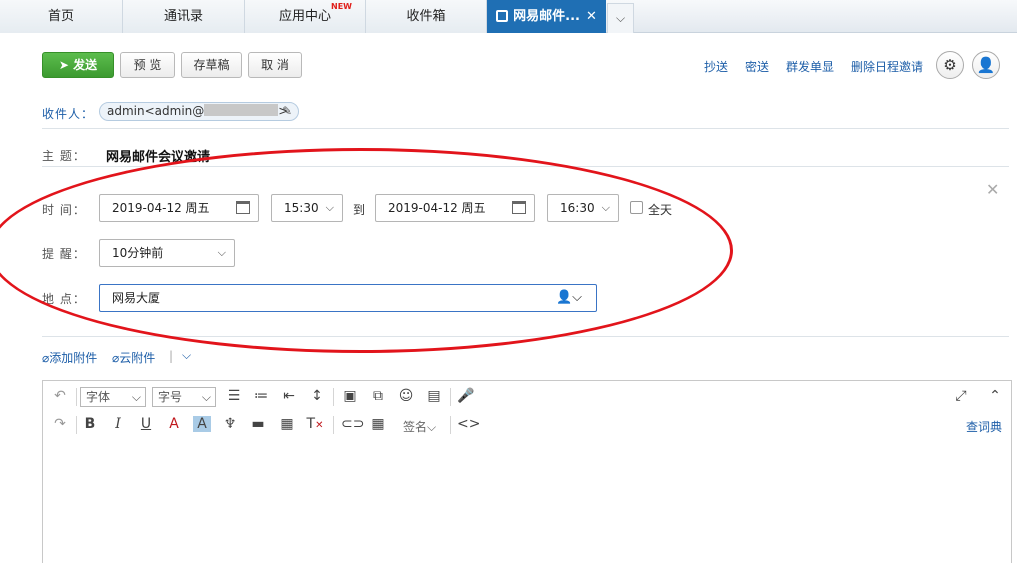 The height and width of the screenshot is (563, 1017). I want to click on cc-link: 抄送, so click(716, 66).